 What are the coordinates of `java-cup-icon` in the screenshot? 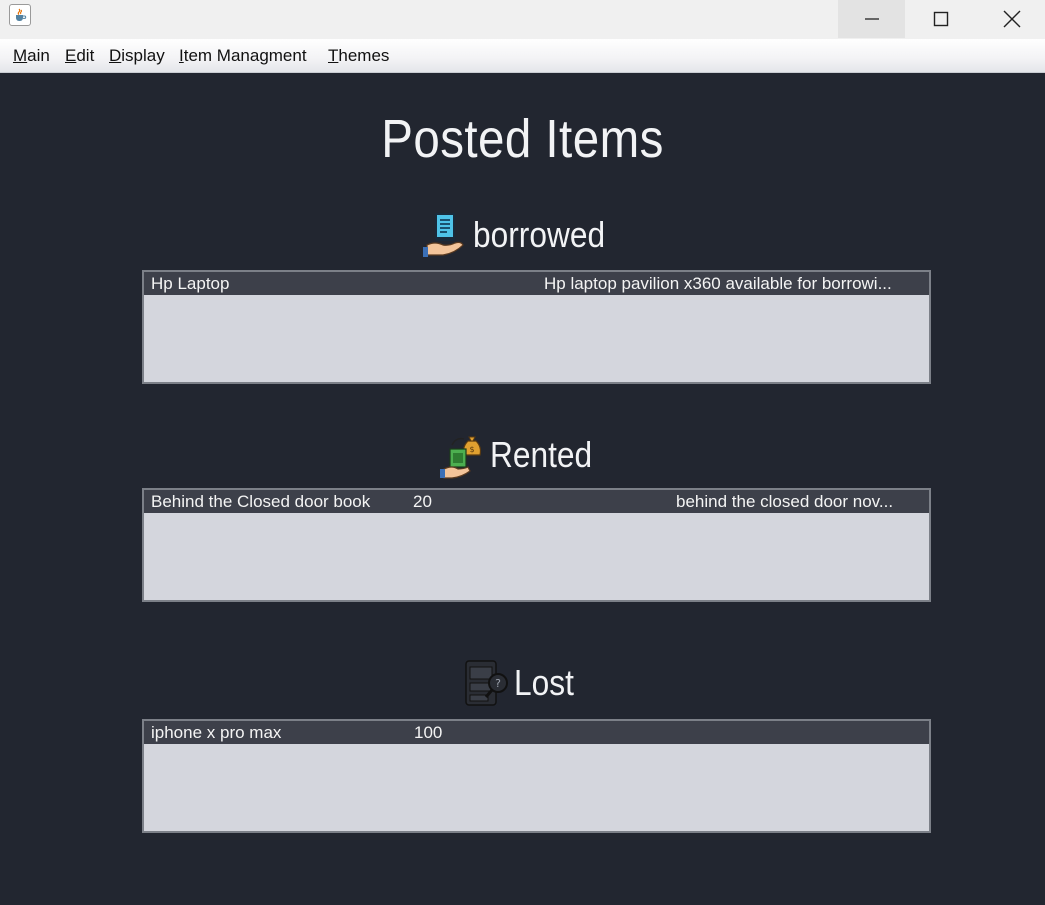 It's located at (20, 15).